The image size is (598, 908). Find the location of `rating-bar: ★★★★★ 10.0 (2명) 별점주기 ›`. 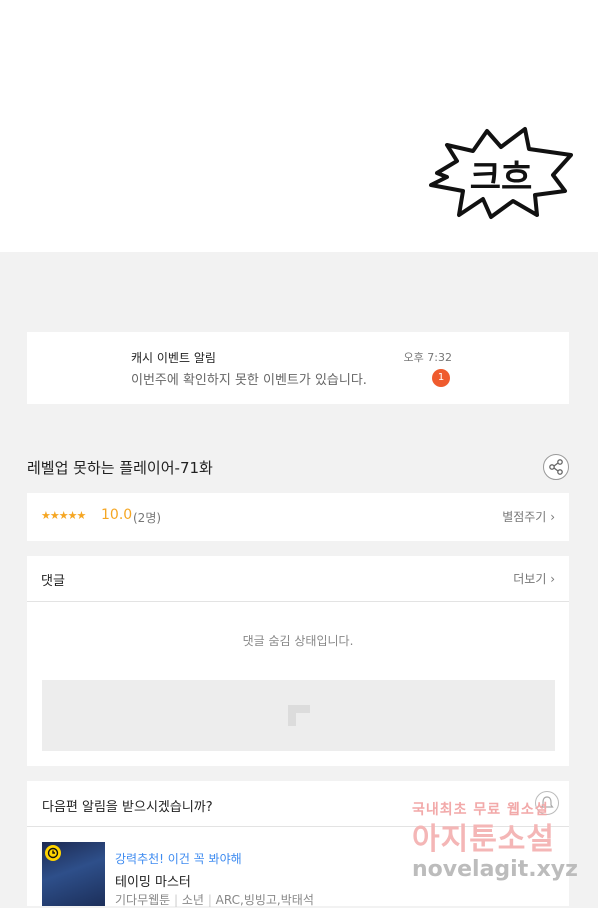

rating-bar: ★★★★★ 10.0 (2명) 별점주기 › is located at coordinates (298, 517).